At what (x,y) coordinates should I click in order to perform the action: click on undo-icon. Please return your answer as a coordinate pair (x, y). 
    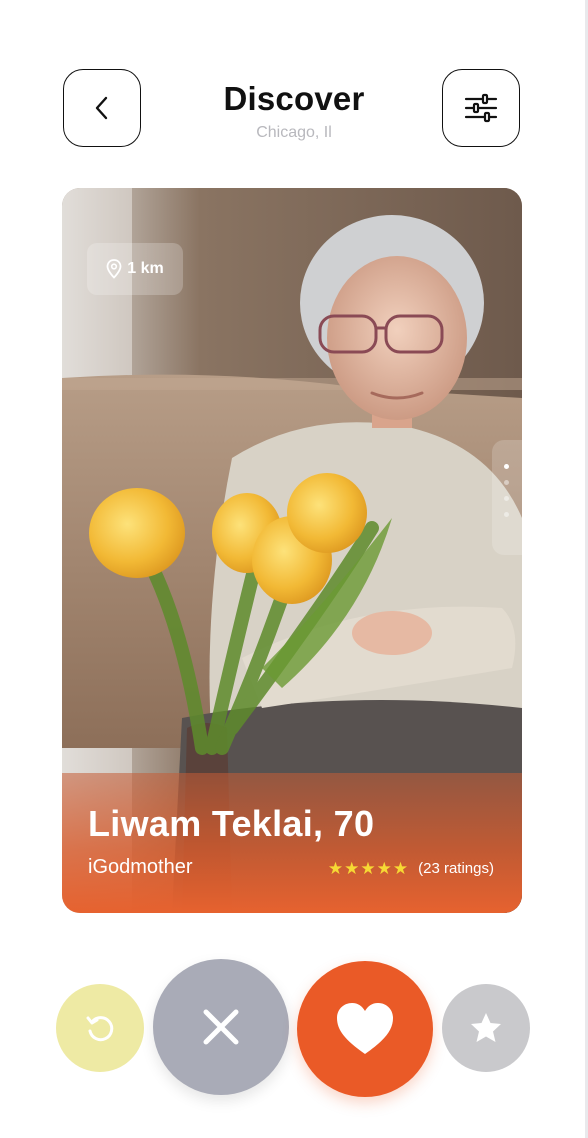
    Looking at the image, I should click on (100, 1029).